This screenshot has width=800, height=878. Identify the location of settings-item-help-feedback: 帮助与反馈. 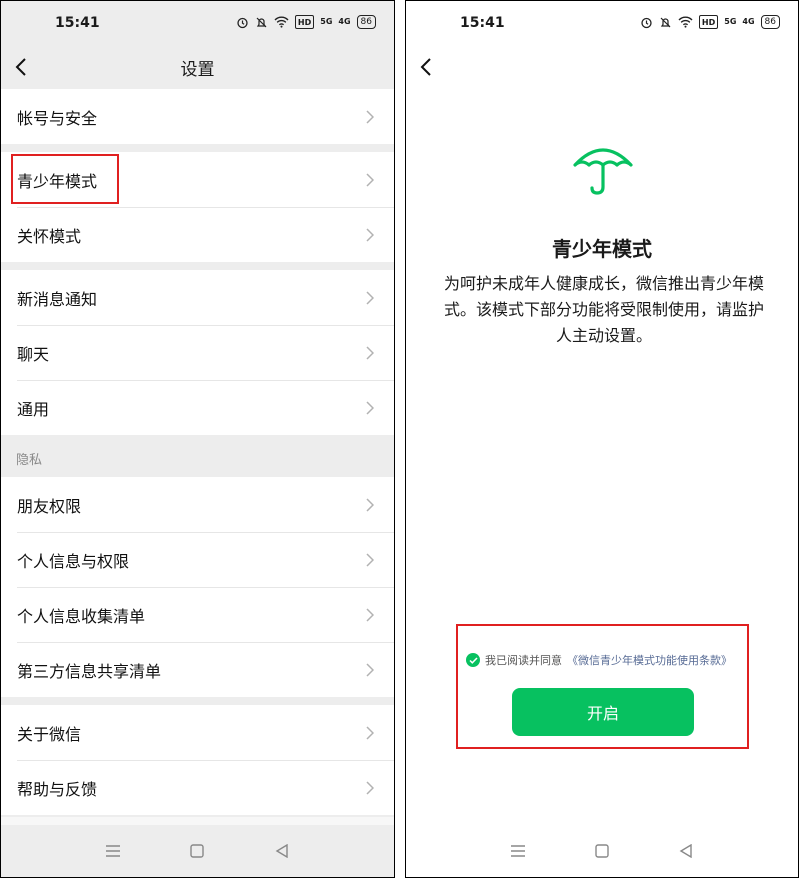
(197, 787).